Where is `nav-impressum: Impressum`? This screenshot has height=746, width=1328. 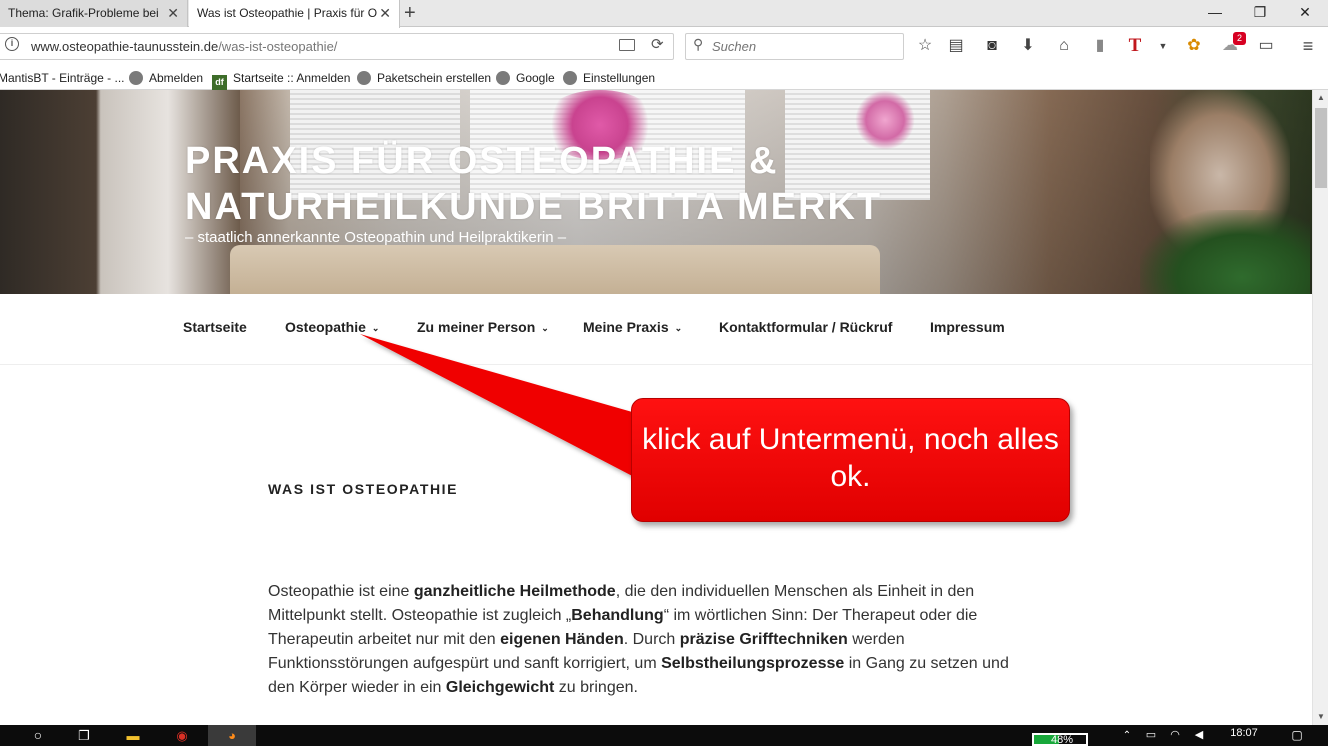
nav-impressum: Impressum is located at coordinates (967, 327).